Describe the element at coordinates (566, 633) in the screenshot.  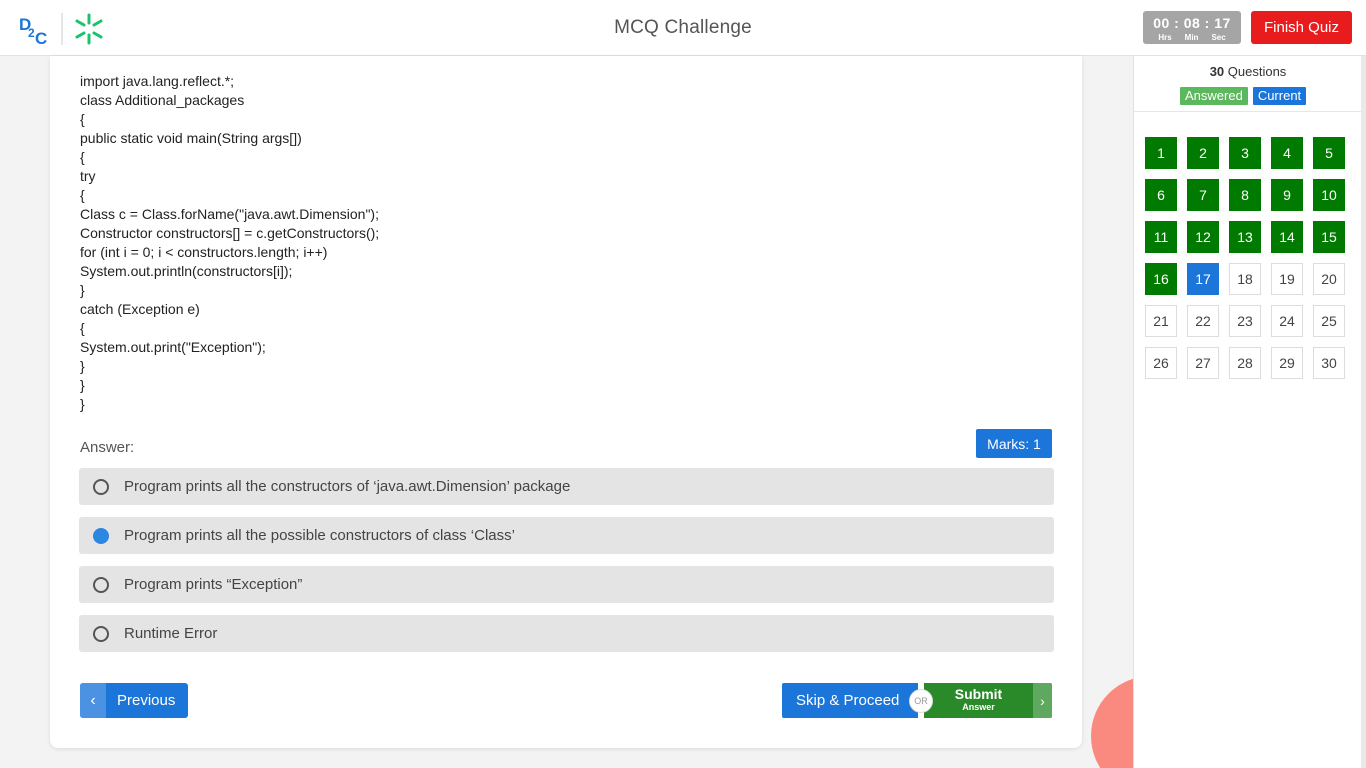
I see `answer-option-4: Runtime Error` at that location.